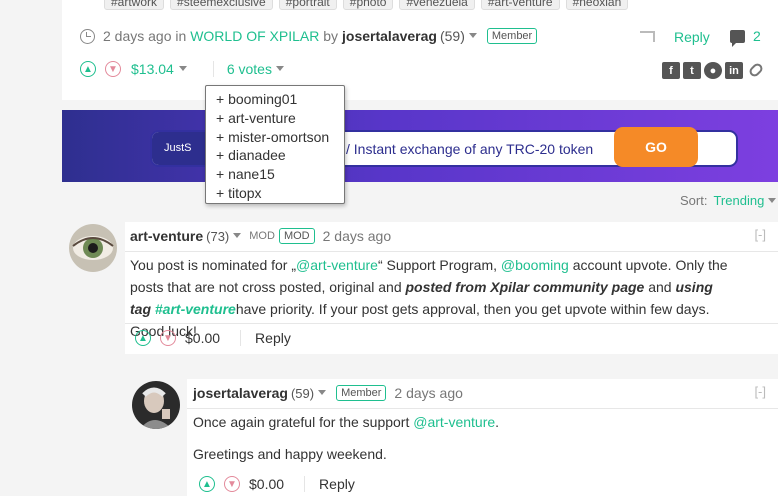  I want to click on sort-value: Trending, so click(738, 200).